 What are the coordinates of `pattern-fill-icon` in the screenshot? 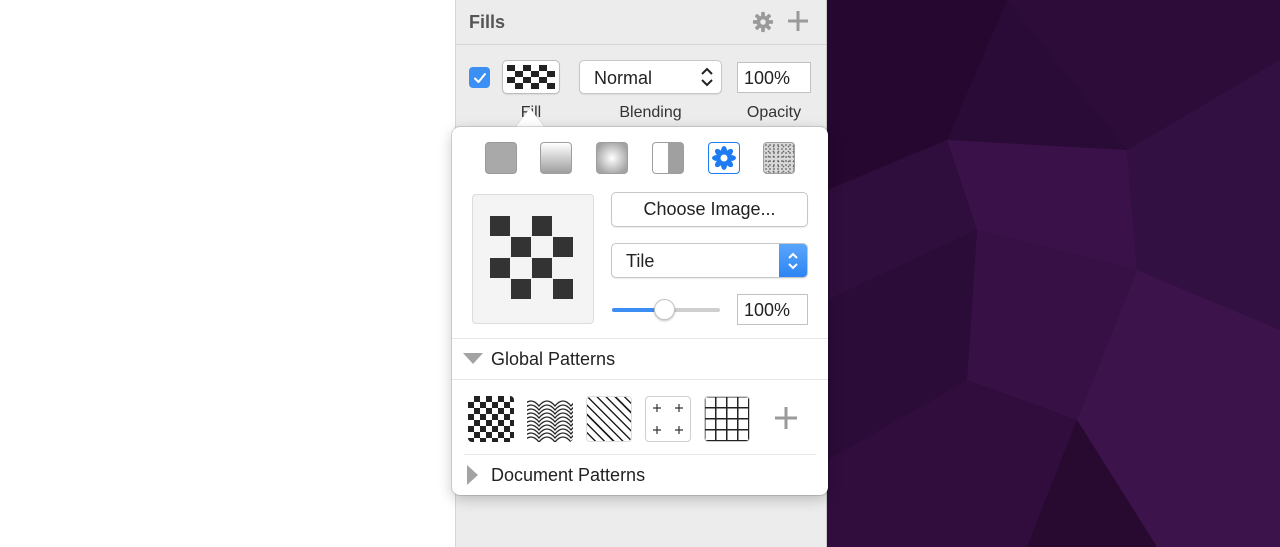 It's located at (724, 158).